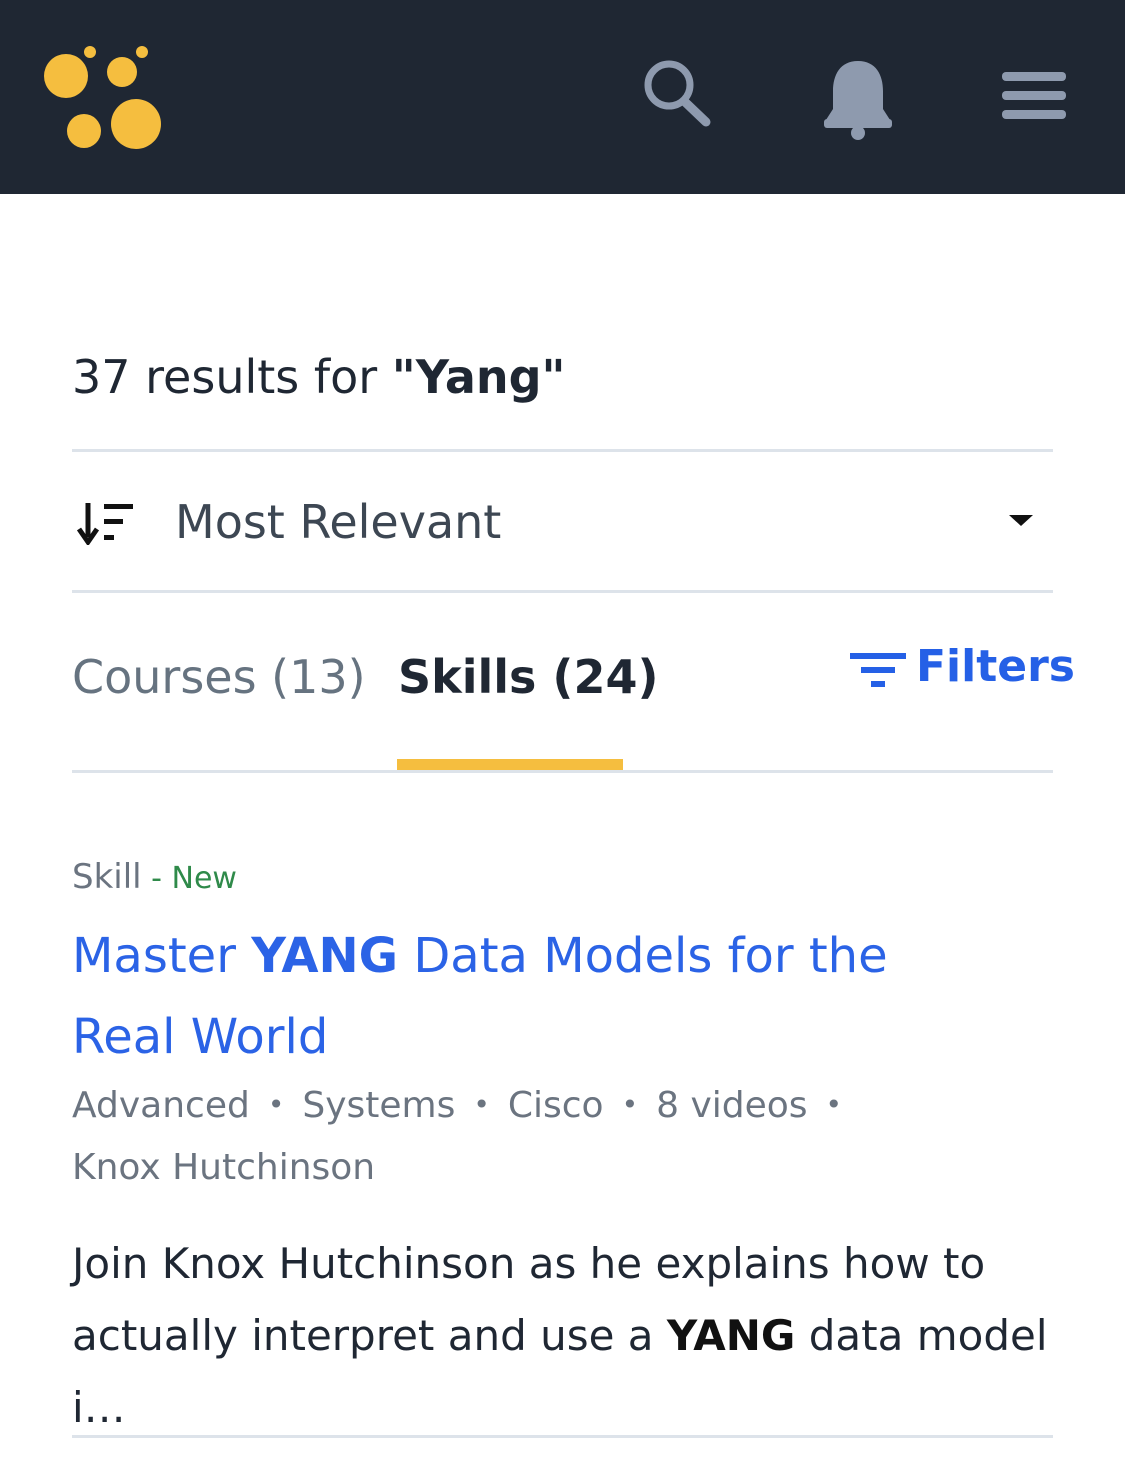 This screenshot has height=1475, width=1125. What do you see at coordinates (878, 670) in the screenshot?
I see `filter-icon` at bounding box center [878, 670].